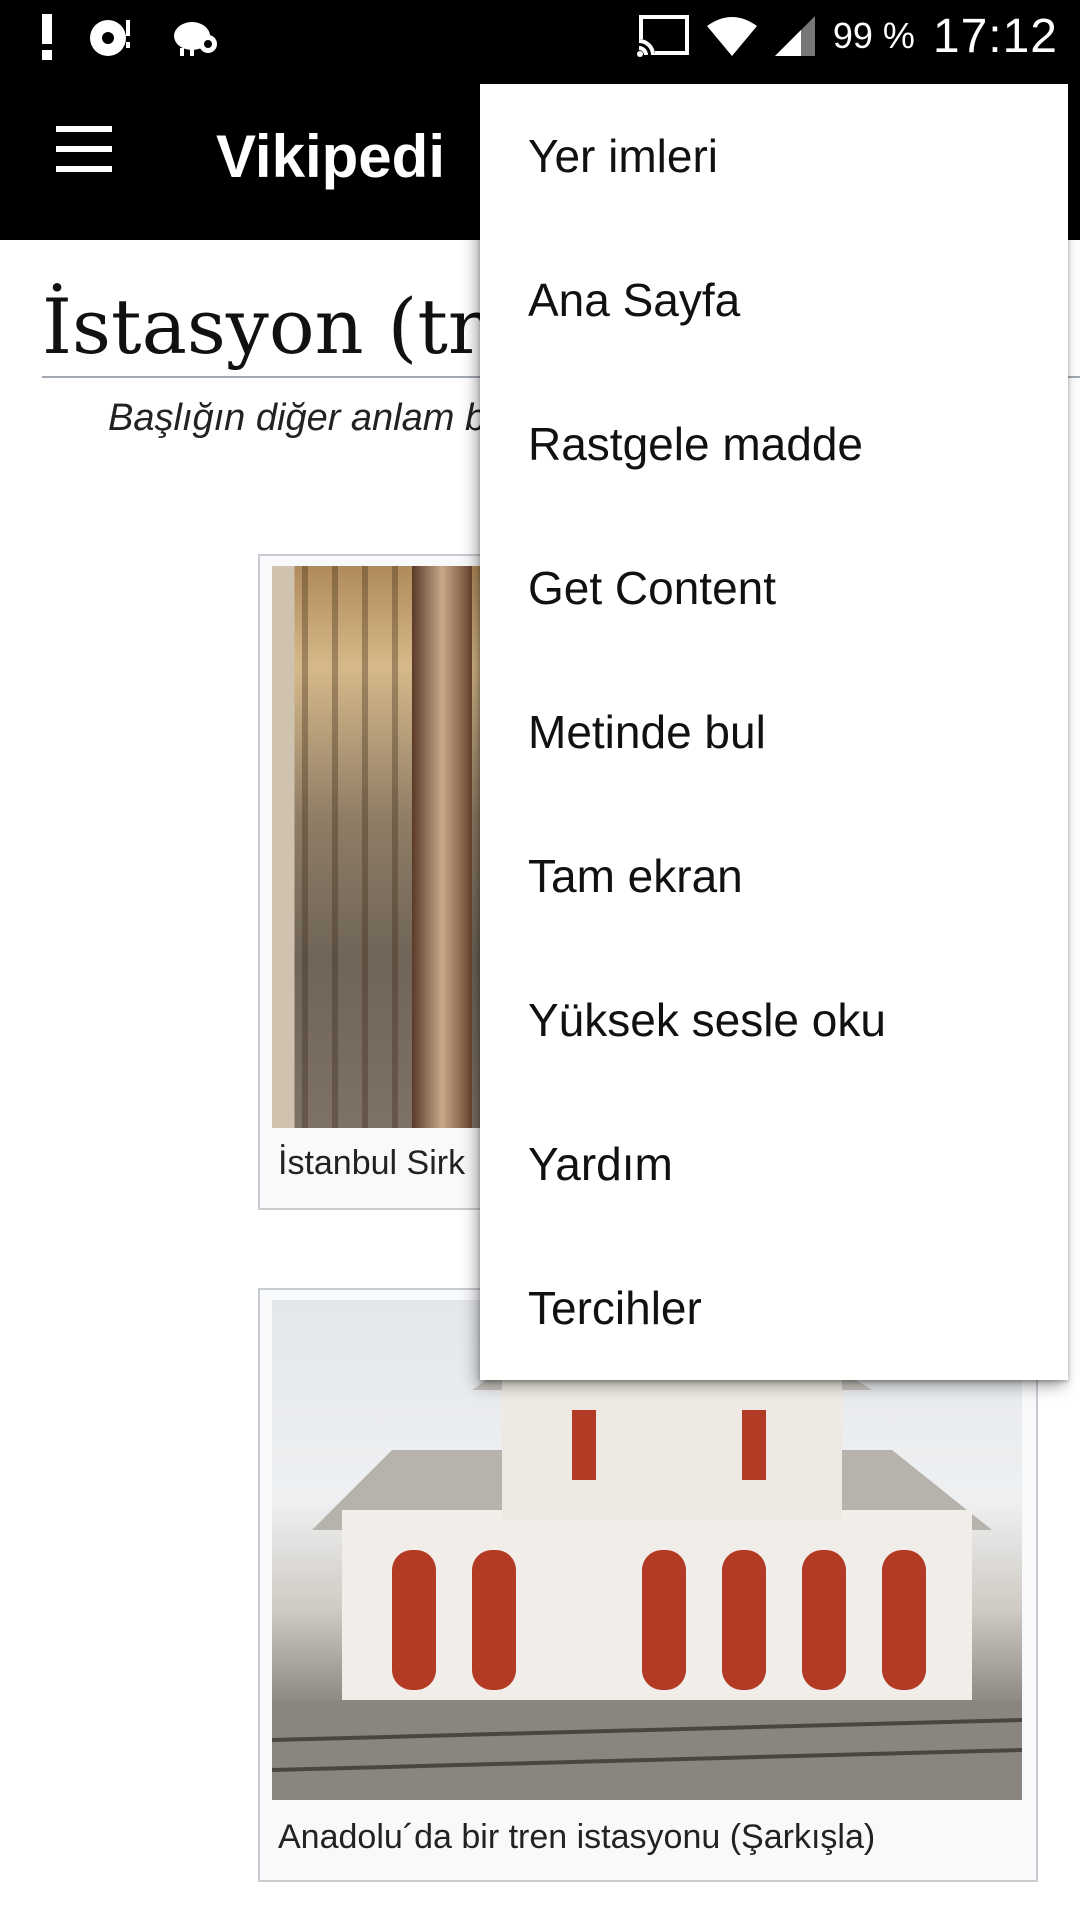 This screenshot has height=1920, width=1080. What do you see at coordinates (577, 1837) in the screenshot?
I see `figure-caption: Anadolu´da bir tren istasyonu (Şarkışla)` at bounding box center [577, 1837].